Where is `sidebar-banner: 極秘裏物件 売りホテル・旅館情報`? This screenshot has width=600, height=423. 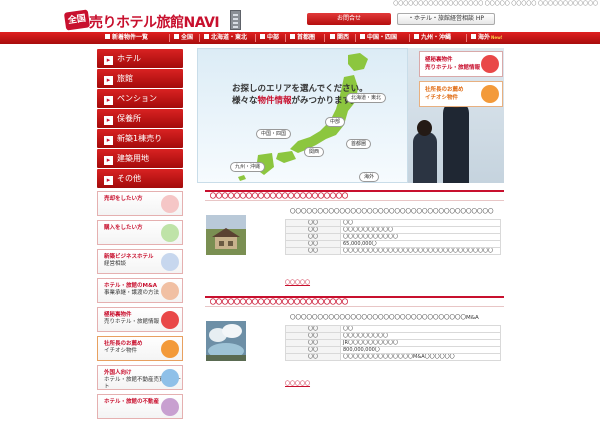 sidebar-banner: 極秘裏物件 売りホテル・旅館情報 is located at coordinates (140, 319).